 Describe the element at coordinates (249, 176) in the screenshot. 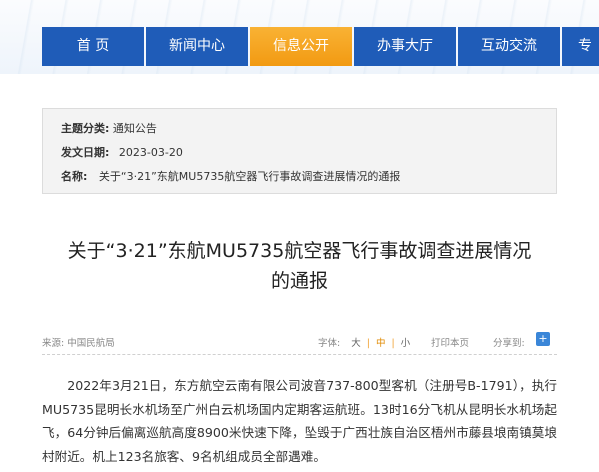

I see `meta-name-value: 关于“3·21”东航MU5735航空器飞行事故调查进展情况的通报` at that location.